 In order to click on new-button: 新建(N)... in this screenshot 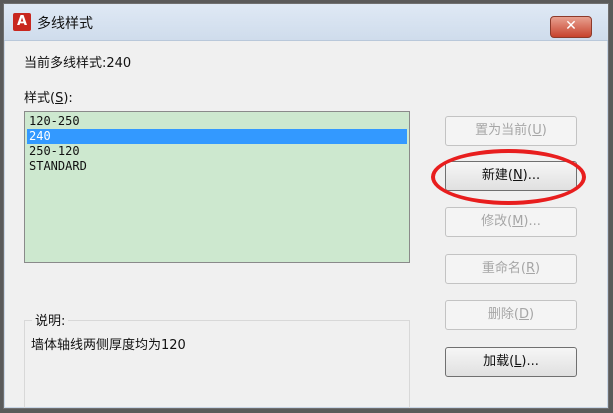, I will do `click(511, 176)`.